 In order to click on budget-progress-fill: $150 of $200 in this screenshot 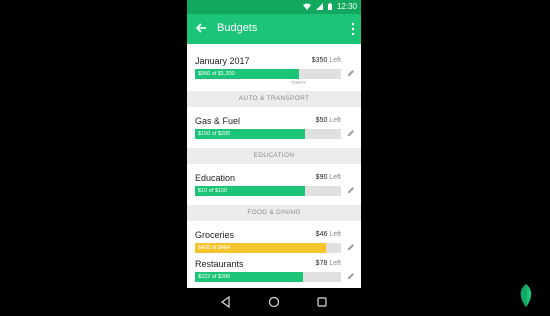, I will do `click(250, 134)`.